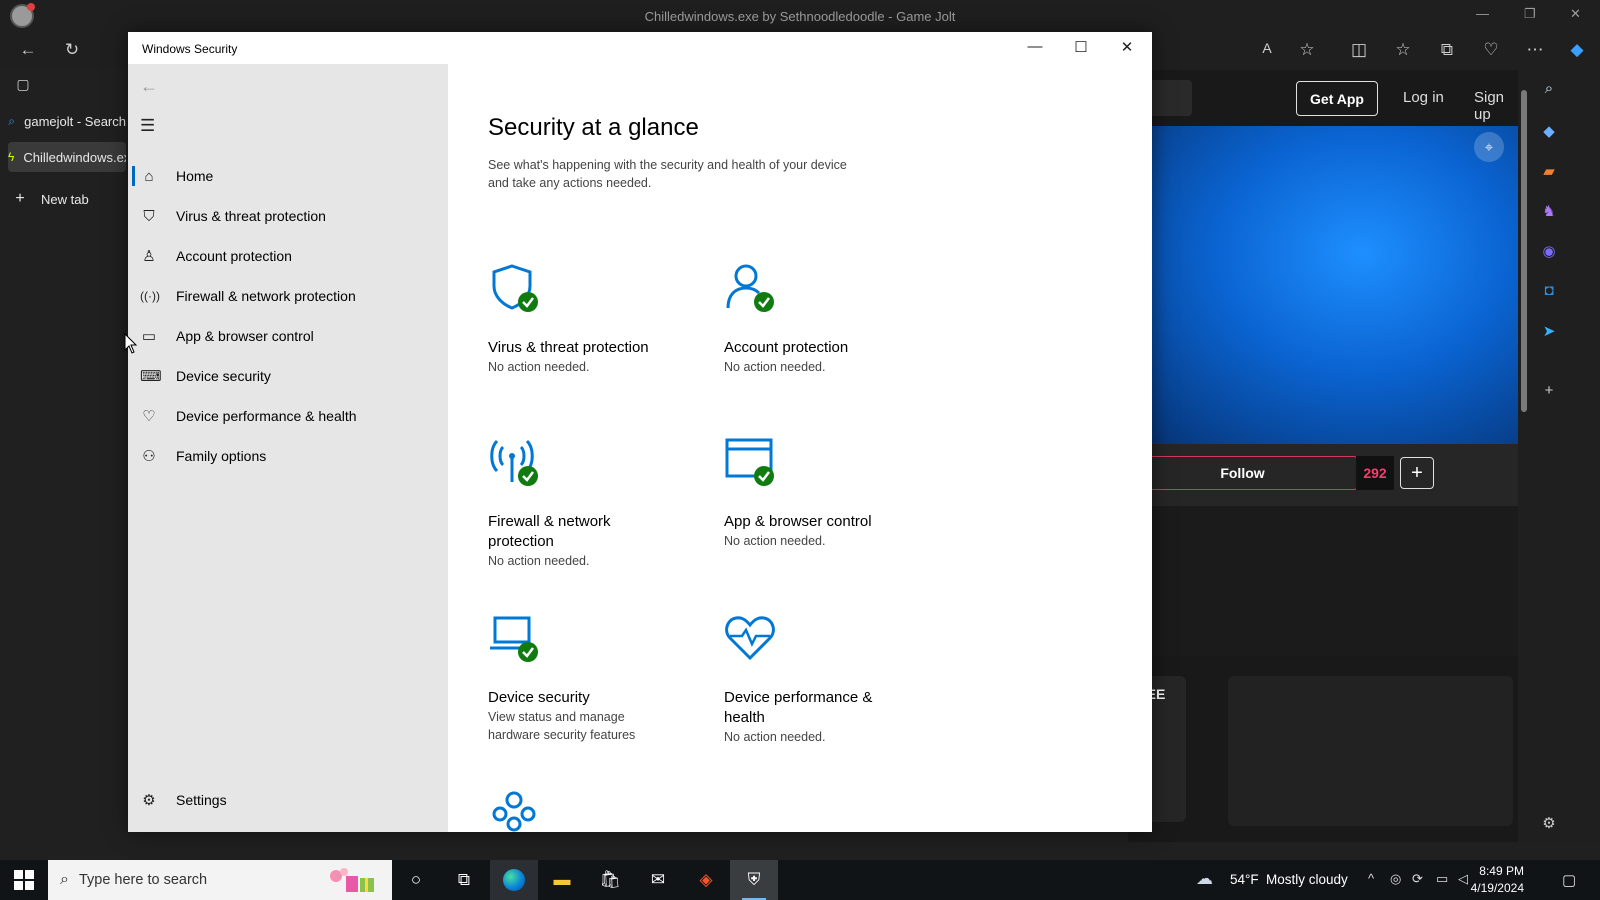  Describe the element at coordinates (416, 880) in the screenshot. I see `cortana-icon: ○` at that location.